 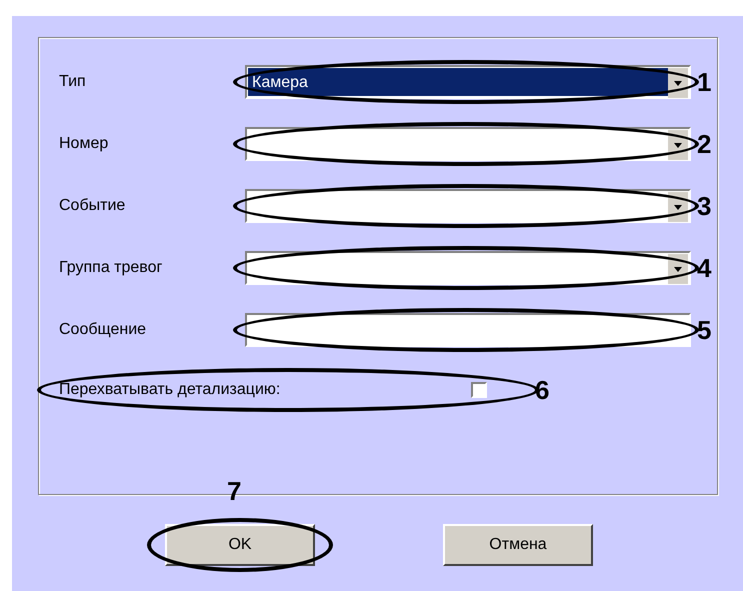 I want to click on annotation-number: 2, so click(x=704, y=144).